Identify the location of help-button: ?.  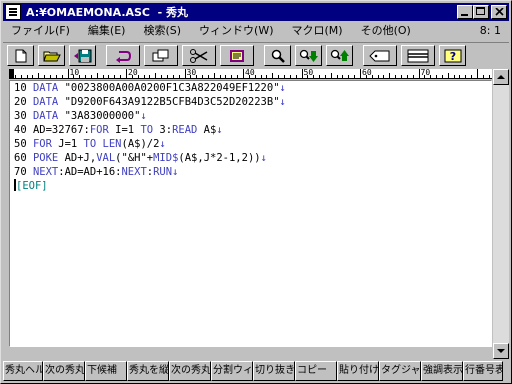
(452, 55).